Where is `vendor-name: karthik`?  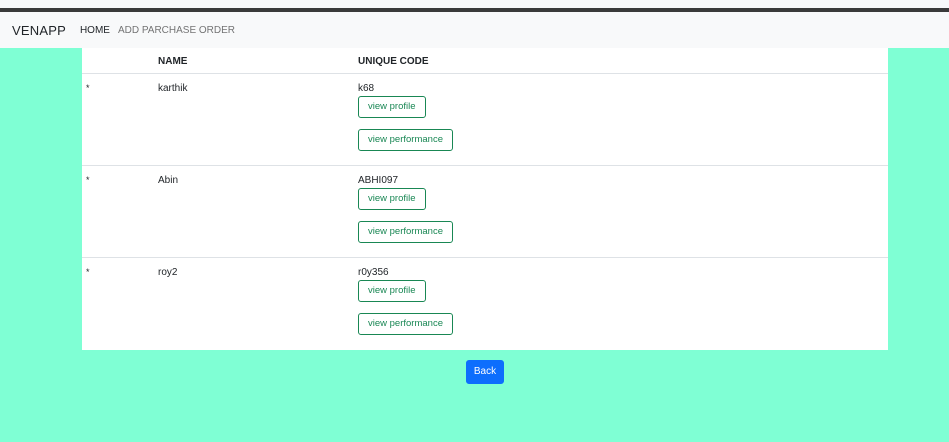
vendor-name: karthik is located at coordinates (173, 88).